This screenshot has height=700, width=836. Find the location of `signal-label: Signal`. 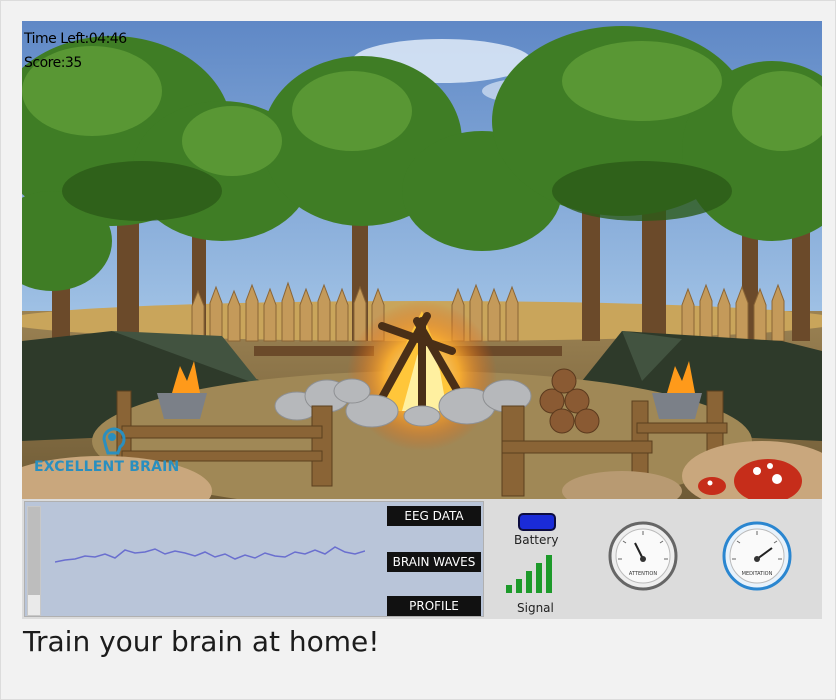

signal-label: Signal is located at coordinates (535, 608).